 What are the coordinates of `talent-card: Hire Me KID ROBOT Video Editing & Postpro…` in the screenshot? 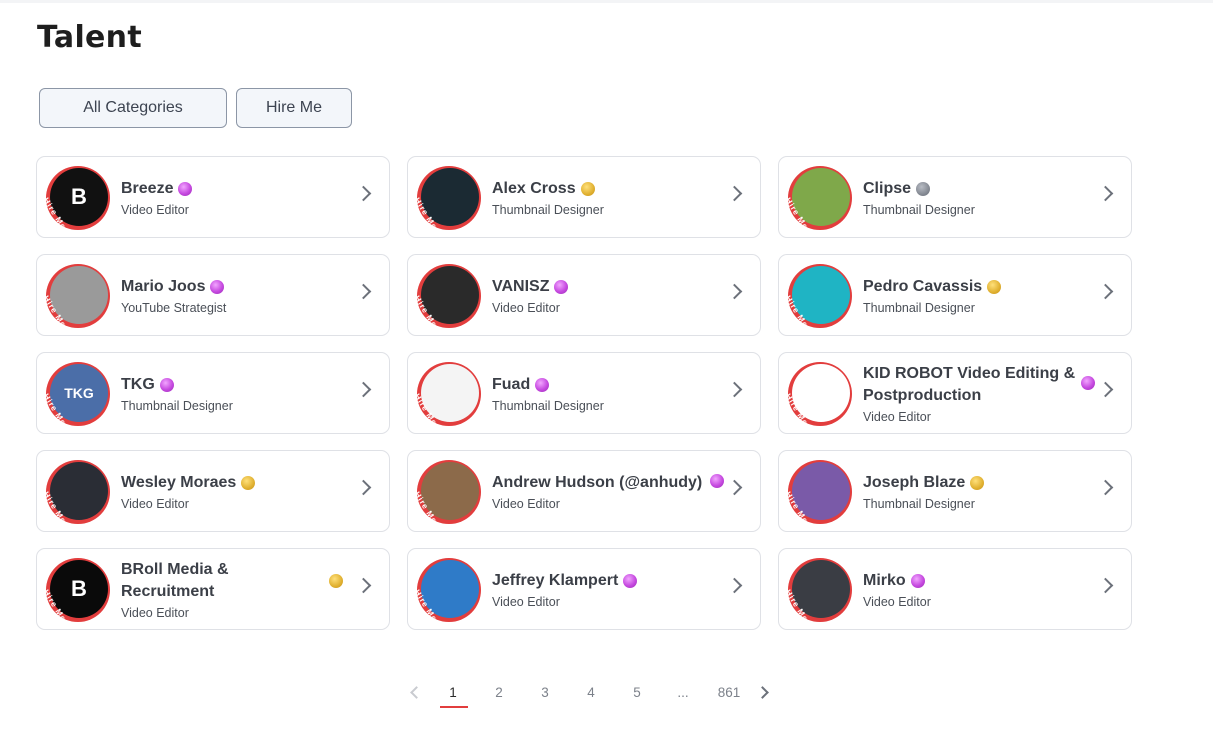 It's located at (955, 393).